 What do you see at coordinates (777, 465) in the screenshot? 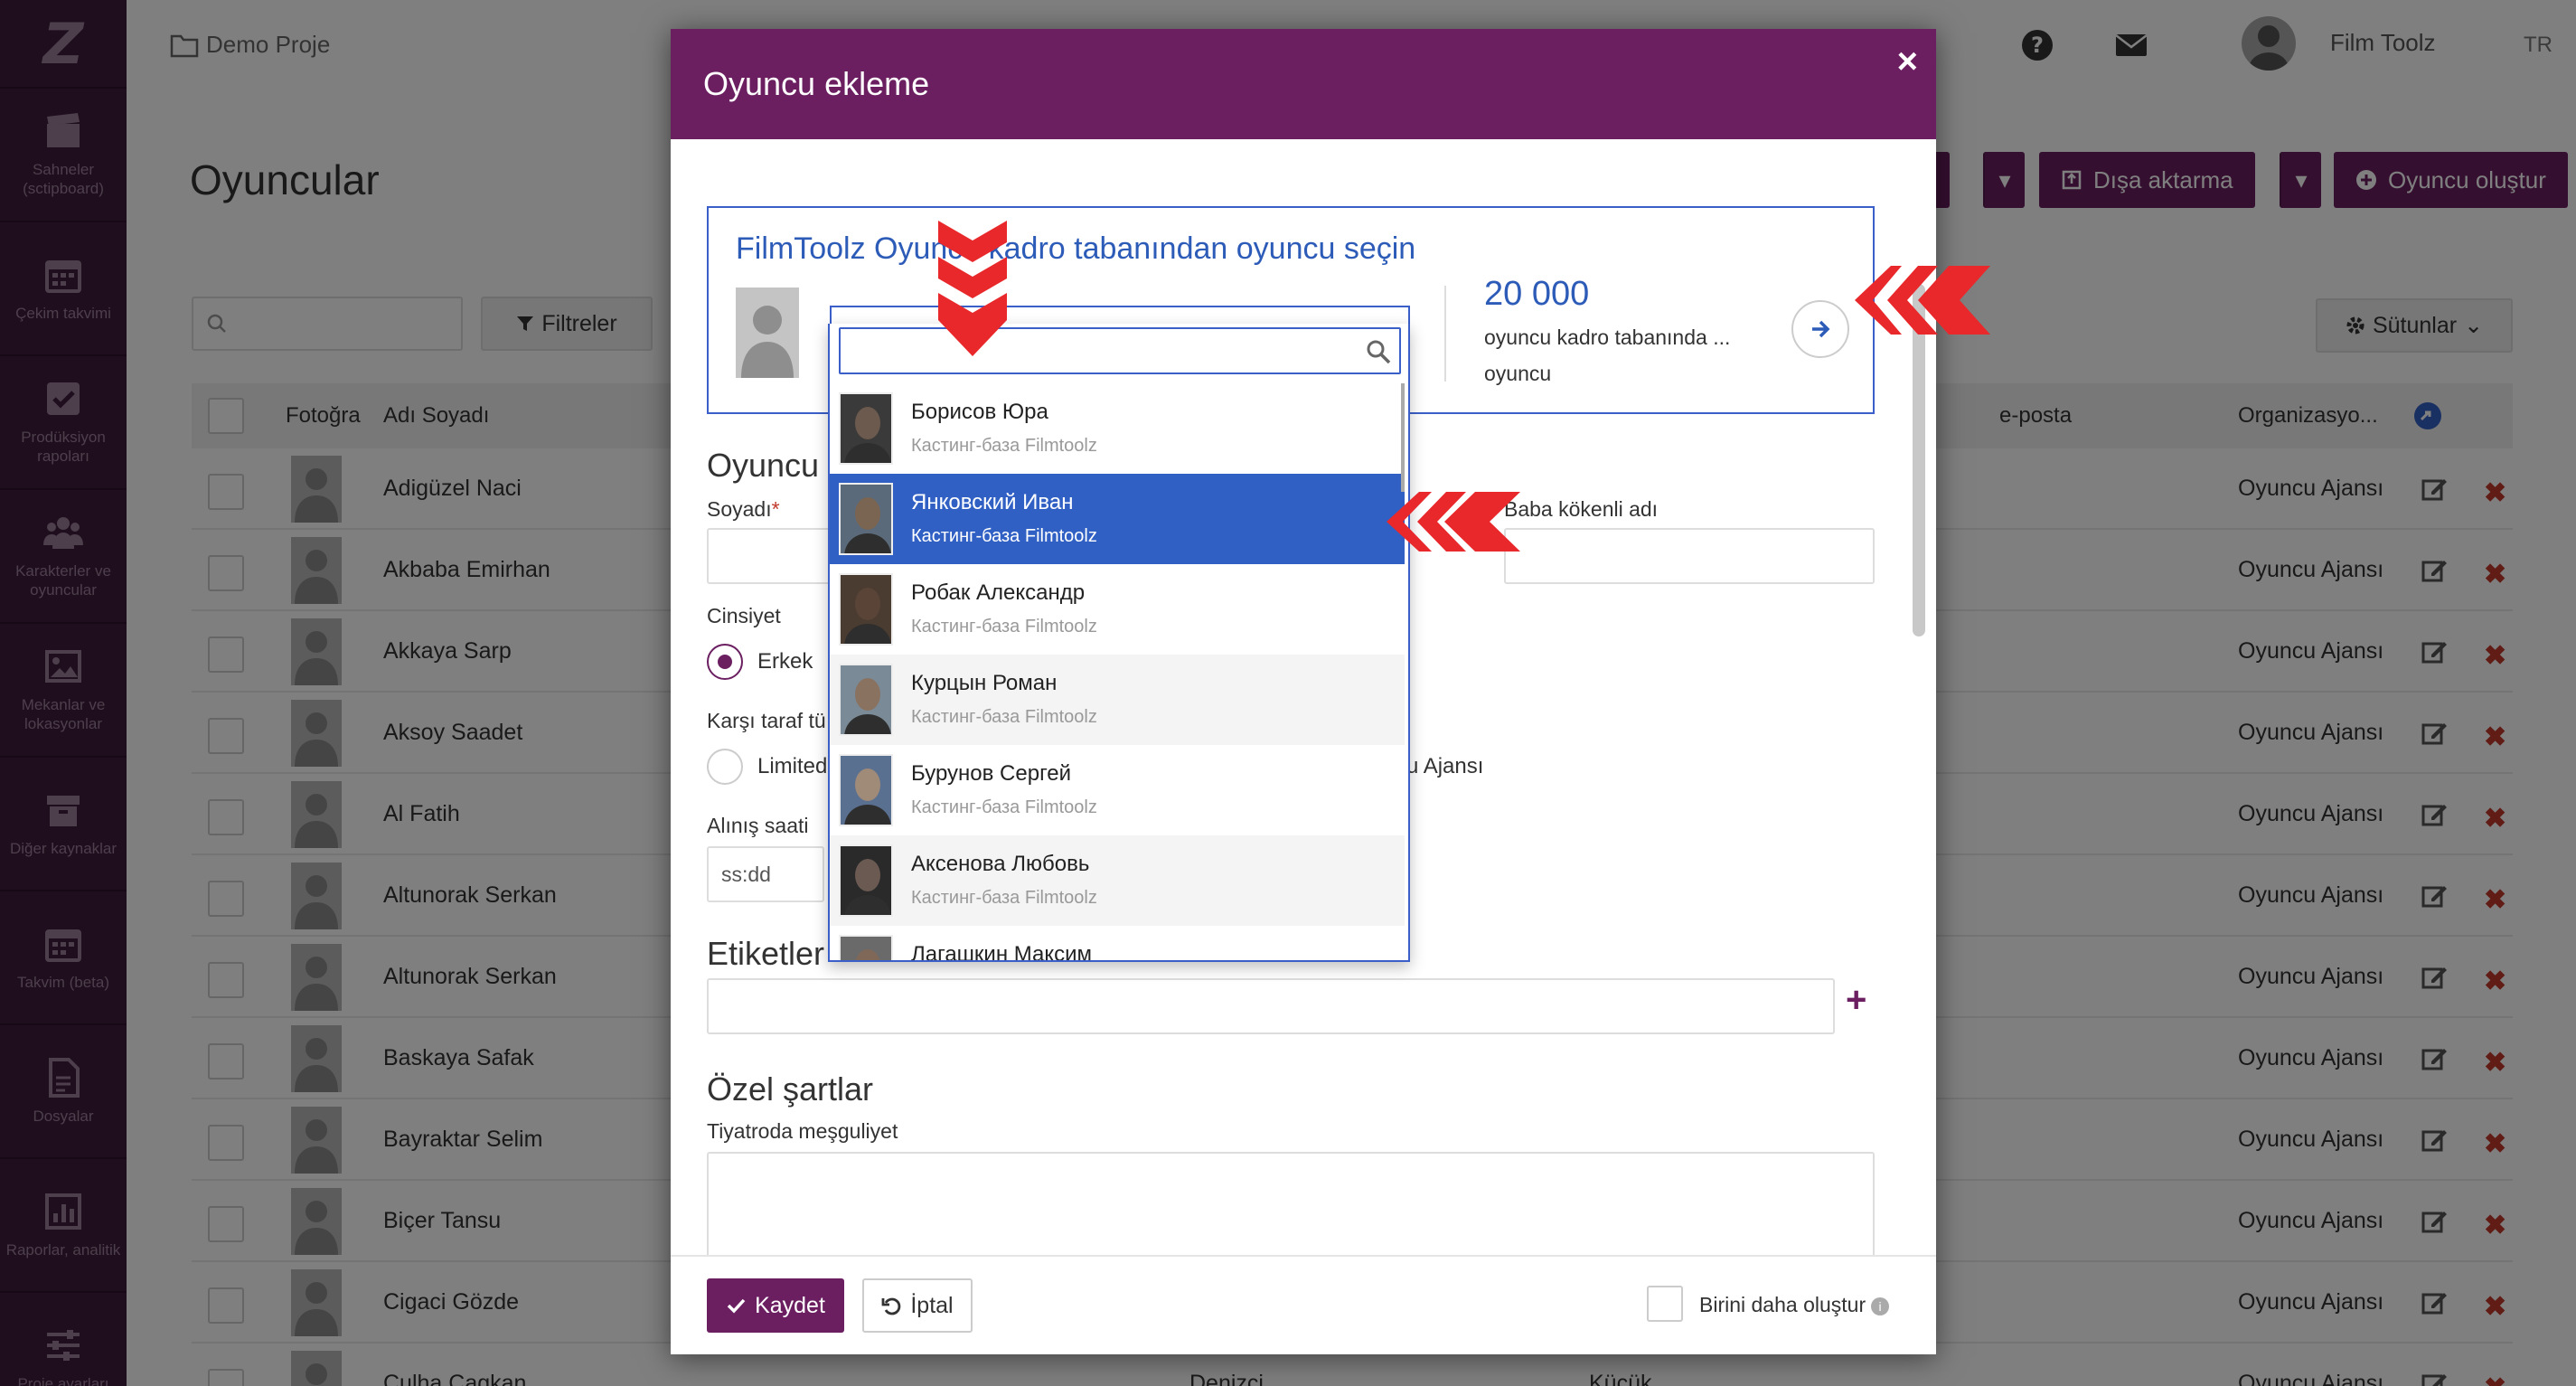
I see `actor-section-heading: Oyuncu b` at bounding box center [777, 465].